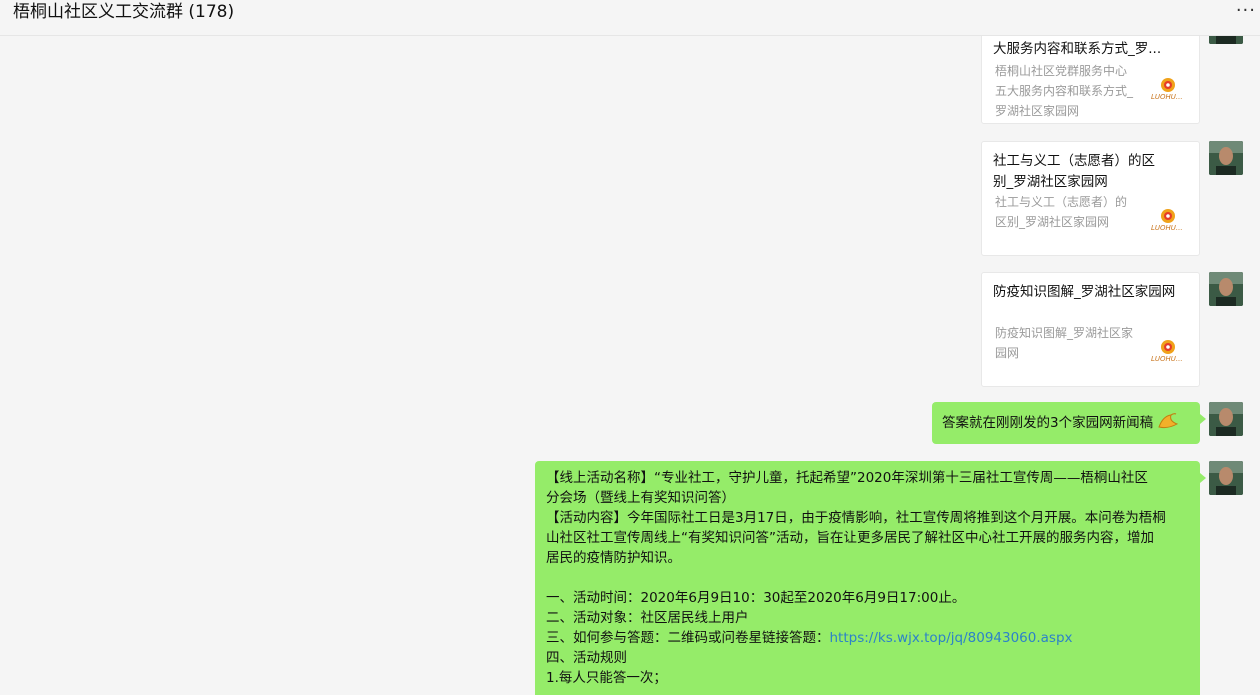 The image size is (1260, 695). I want to click on message-text: 答案就在刚刚发的3个家园网新闻稿, so click(1048, 423).